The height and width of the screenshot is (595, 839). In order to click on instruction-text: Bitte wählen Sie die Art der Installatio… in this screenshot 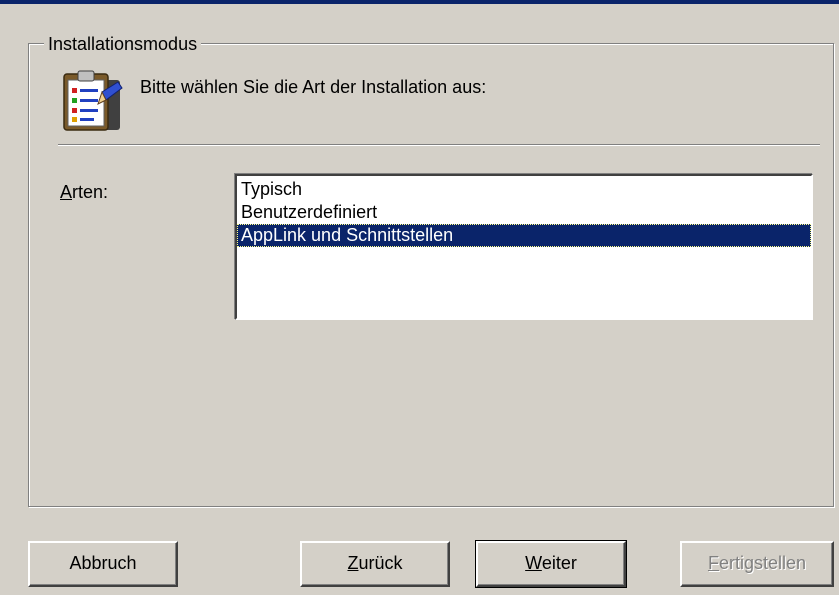, I will do `click(313, 87)`.